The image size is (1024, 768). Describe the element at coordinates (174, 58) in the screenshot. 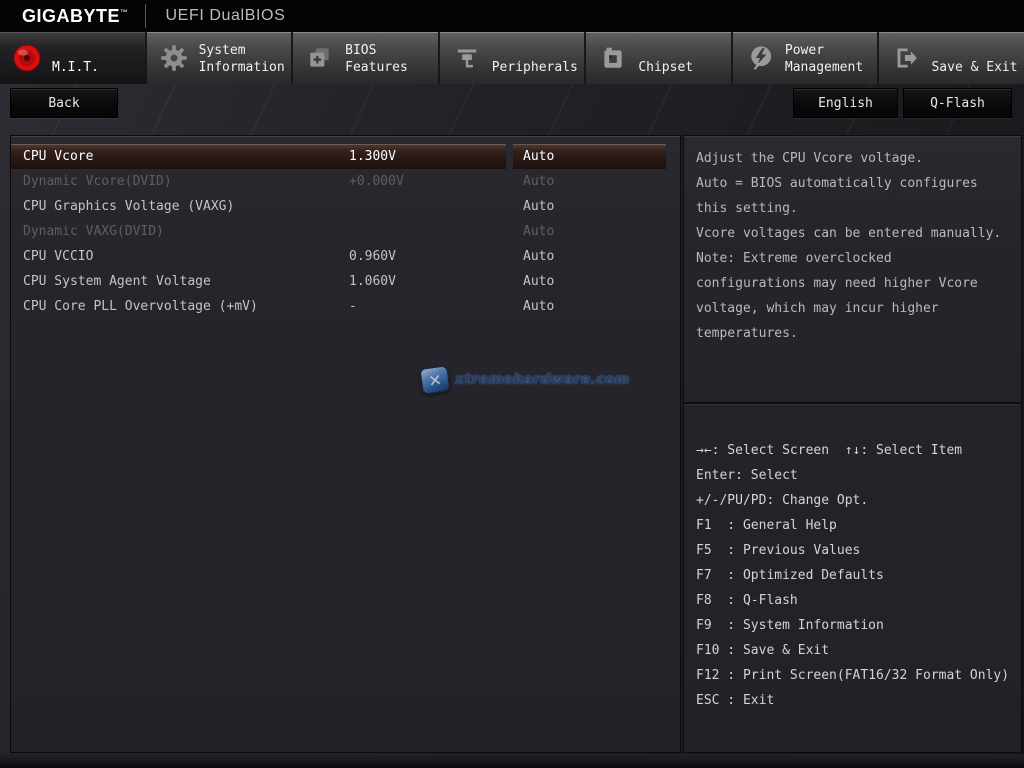

I see `gear-icon` at that location.